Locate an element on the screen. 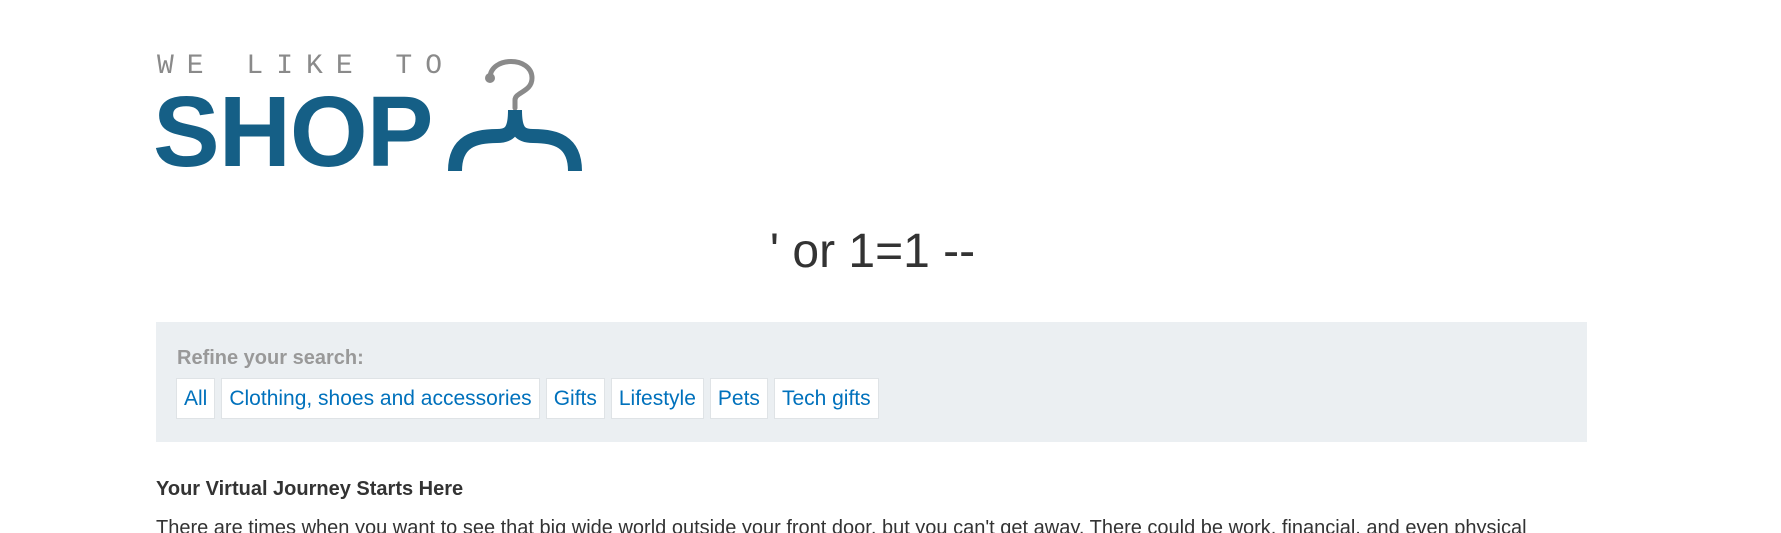  filter-clothing-shoes-accessories: Clothing, shoes and accessories is located at coordinates (380, 398).